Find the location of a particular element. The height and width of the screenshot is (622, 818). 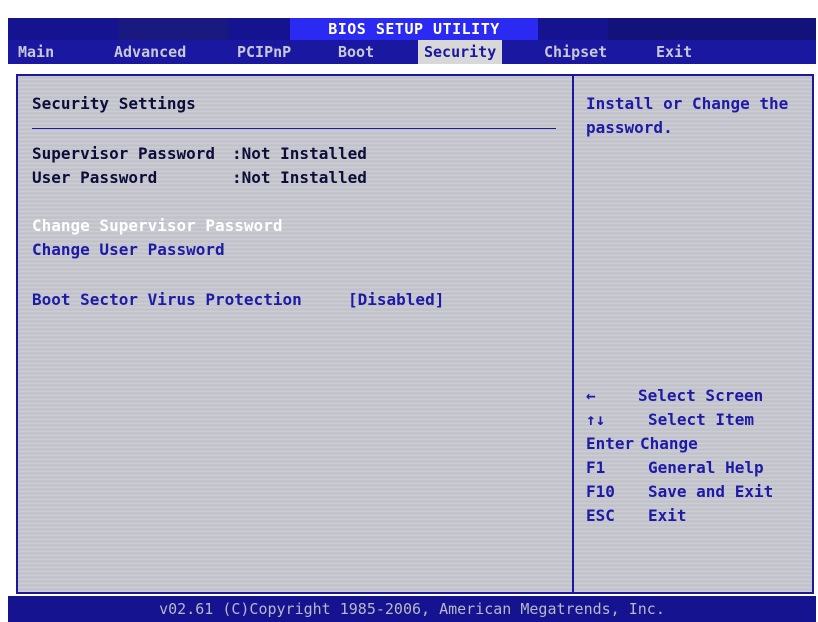

menu-exit: Exit is located at coordinates (674, 52).